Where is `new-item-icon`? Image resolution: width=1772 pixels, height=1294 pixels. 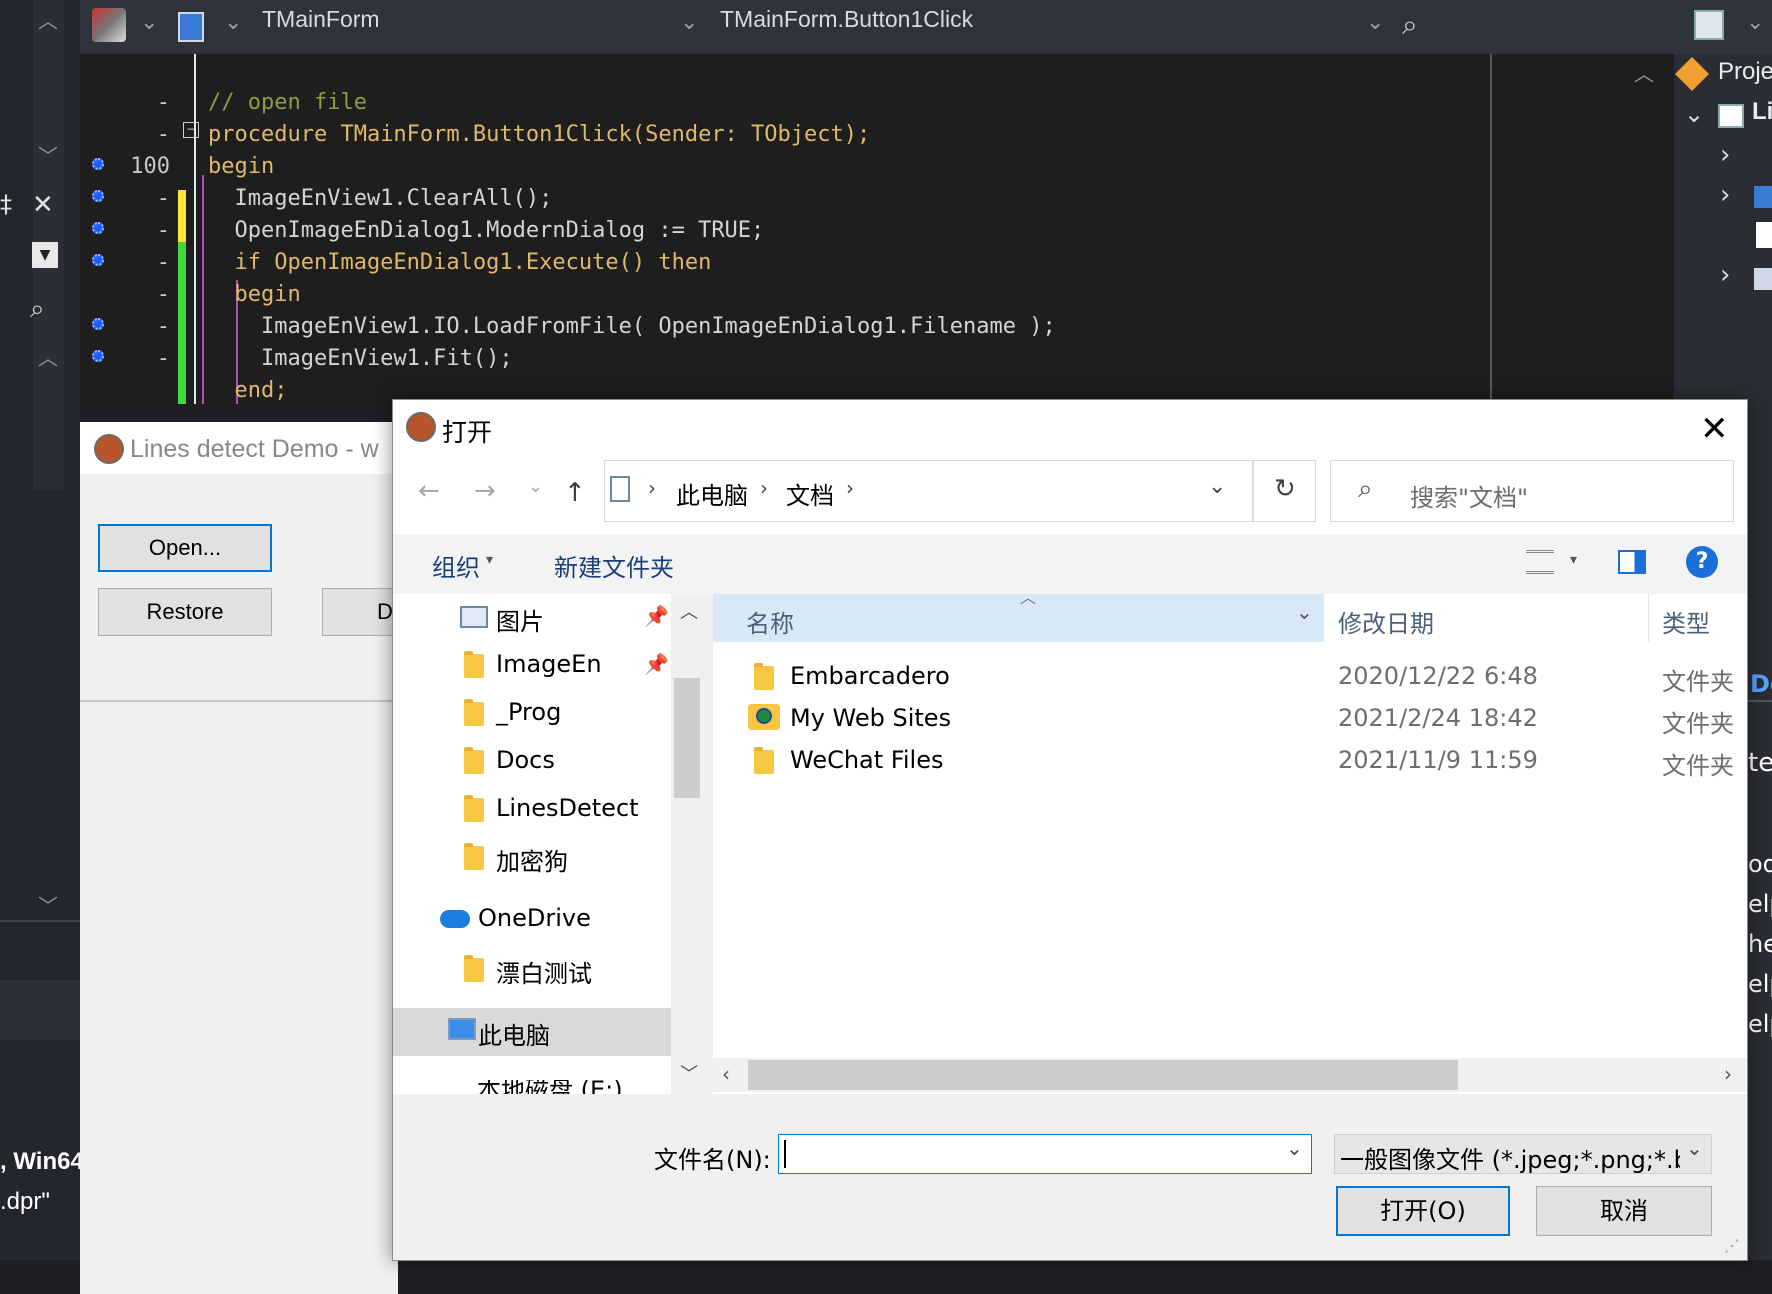
new-item-icon is located at coordinates (1709, 25).